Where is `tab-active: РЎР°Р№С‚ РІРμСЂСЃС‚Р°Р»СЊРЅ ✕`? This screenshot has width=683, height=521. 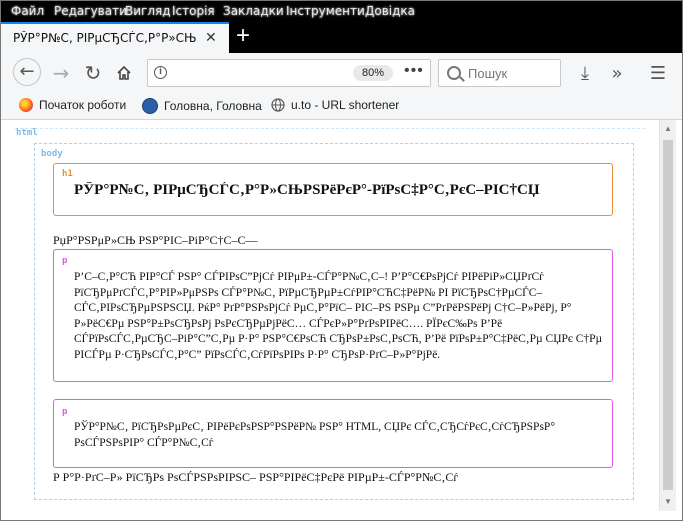
tab-active: РЎР°Р№С‚ РІРμСЂСЃС‚Р°Р»СЊРЅ ✕ is located at coordinates (114, 37).